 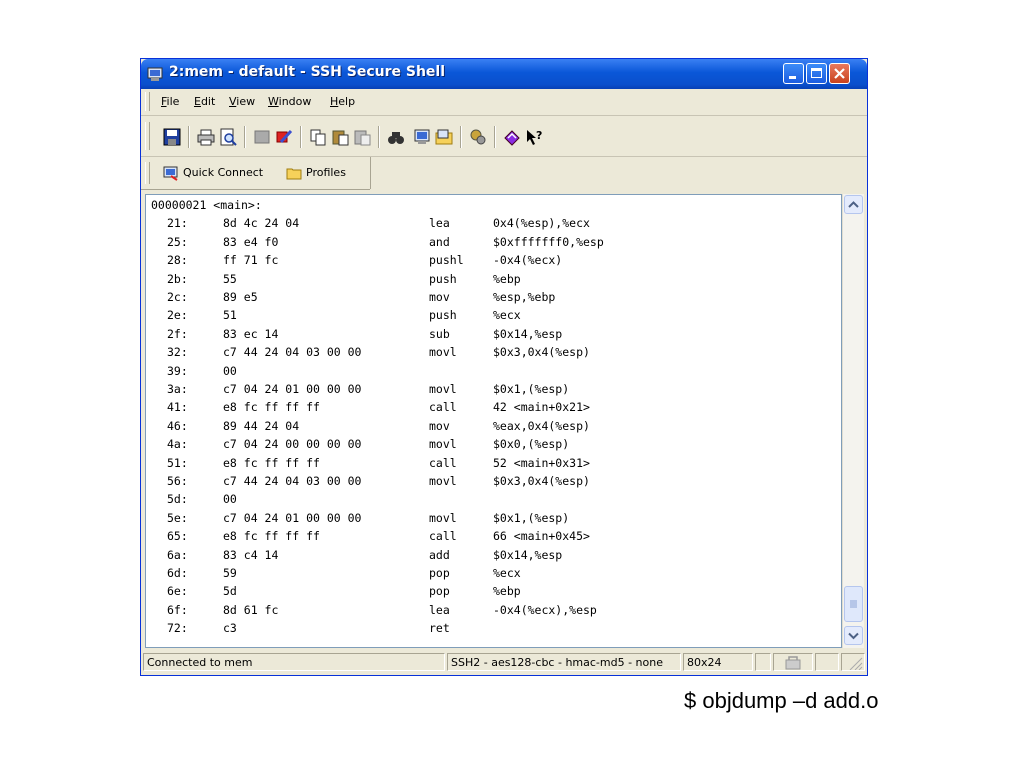 I want to click on terminal-bytes: 83 ec 14, so click(x=251, y=333).